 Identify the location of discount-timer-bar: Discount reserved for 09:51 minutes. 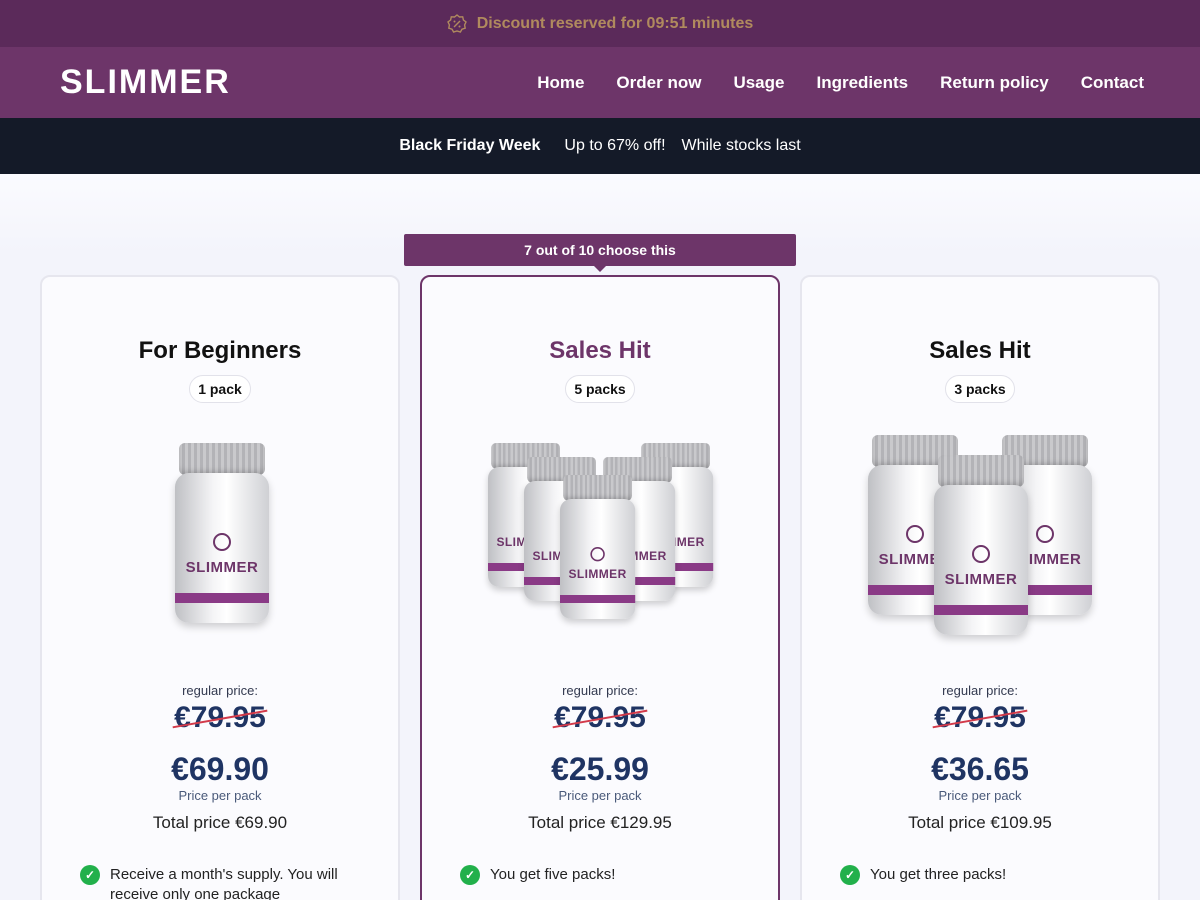
(600, 23).